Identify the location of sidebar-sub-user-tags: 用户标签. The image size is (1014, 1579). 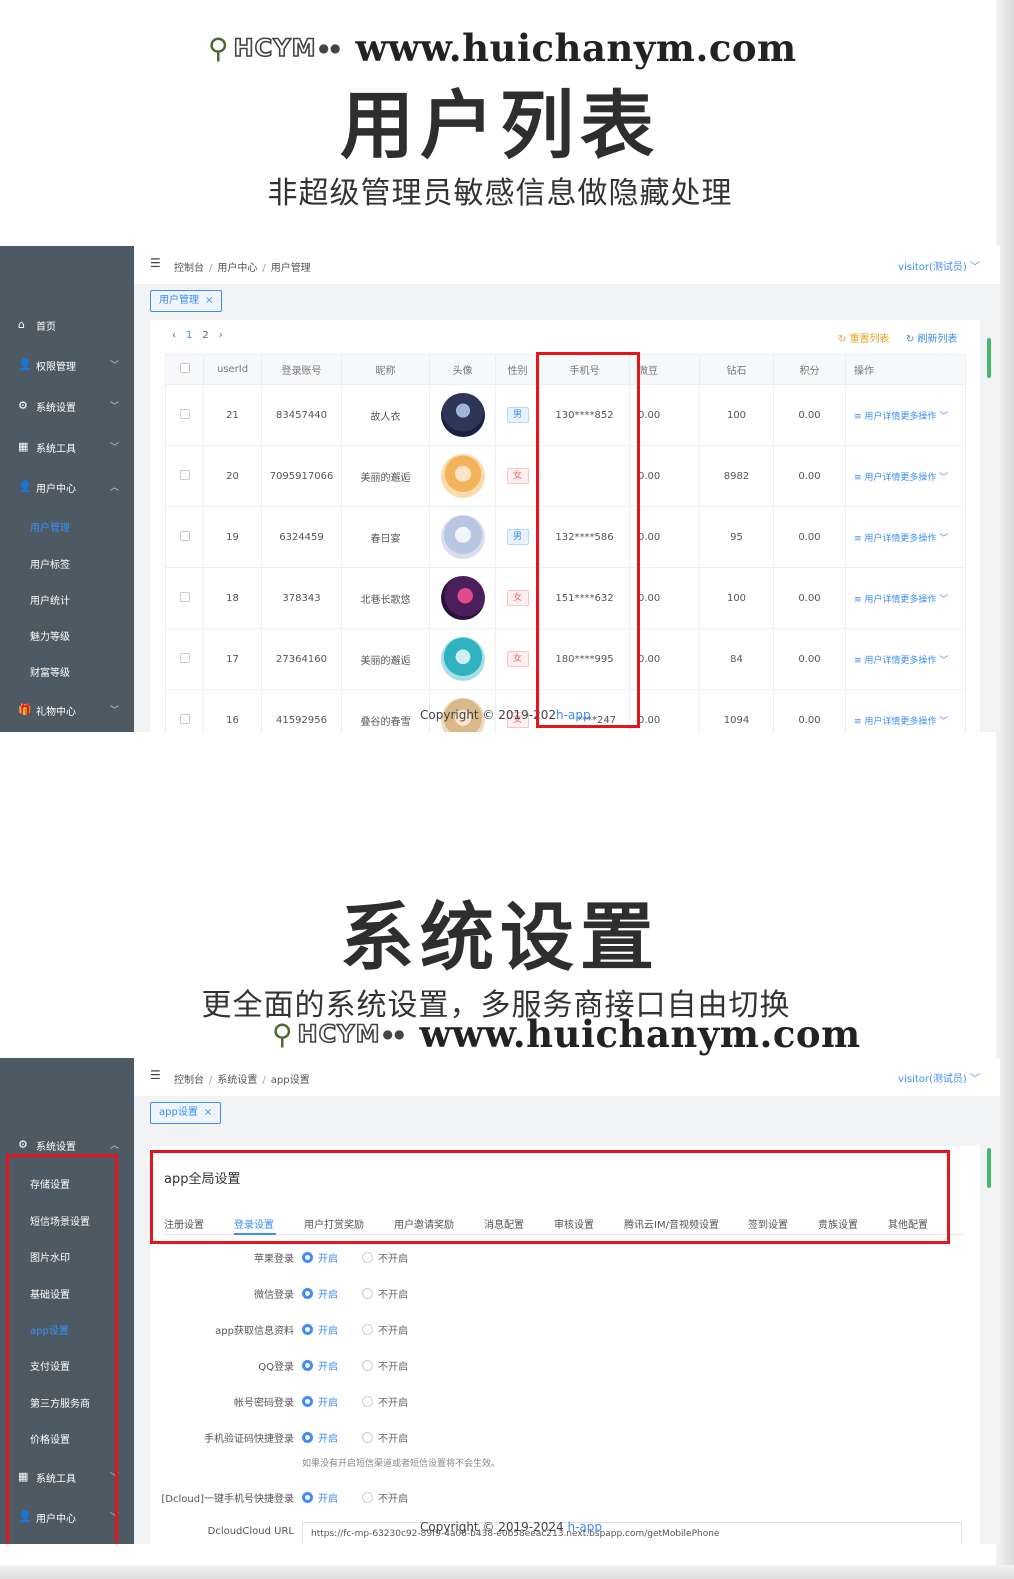
(50, 563).